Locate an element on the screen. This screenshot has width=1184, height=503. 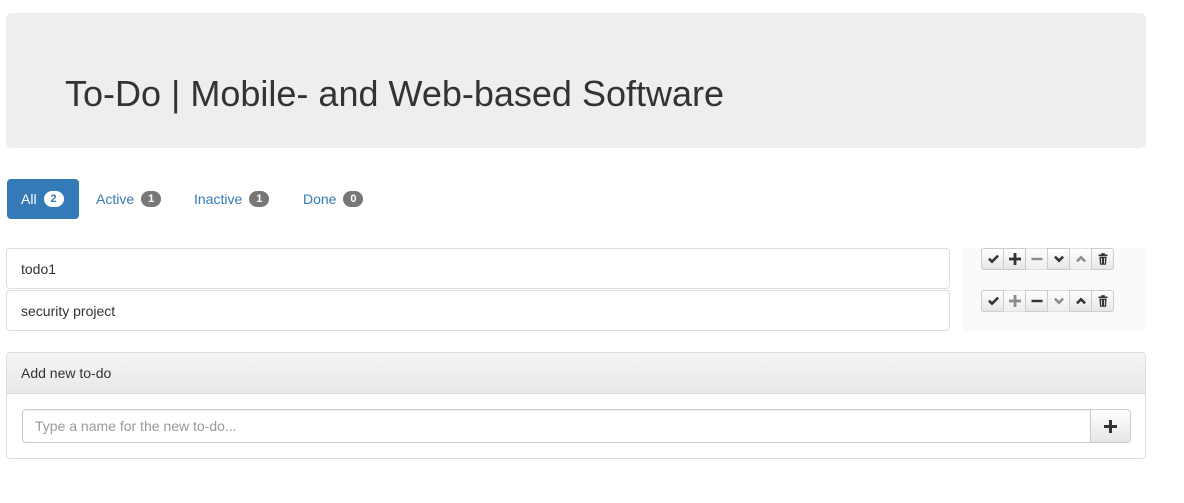
add-todo-input-group is located at coordinates (576, 426).